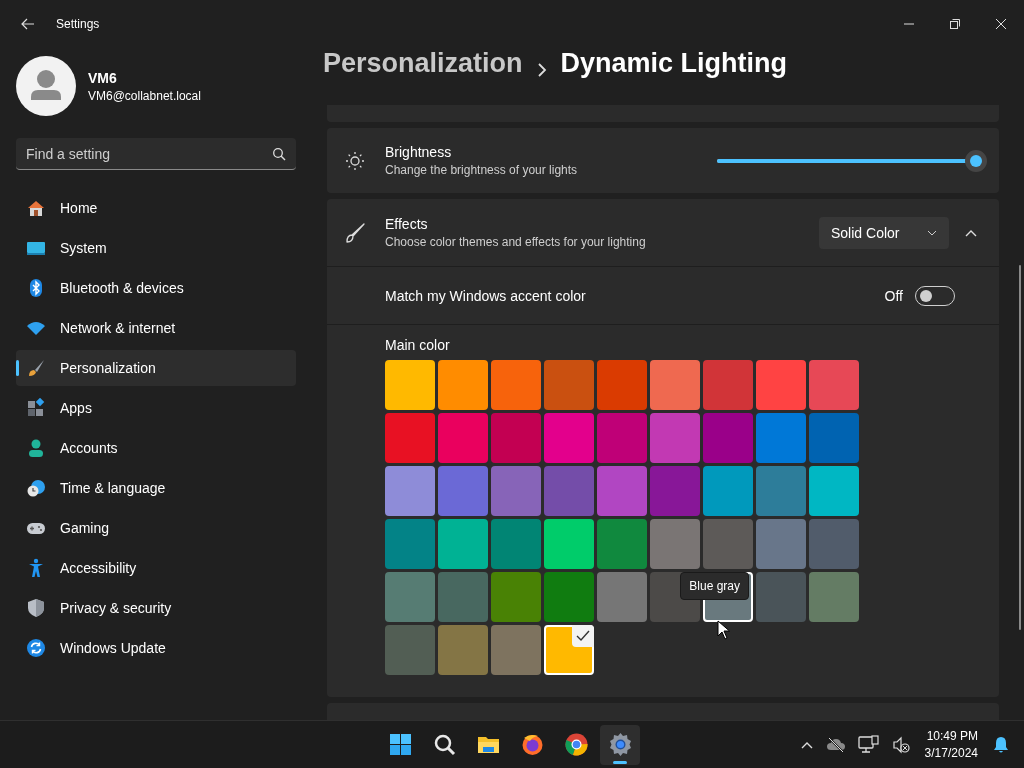 The height and width of the screenshot is (768, 1024). I want to click on scrollbar, so click(1020, 447).